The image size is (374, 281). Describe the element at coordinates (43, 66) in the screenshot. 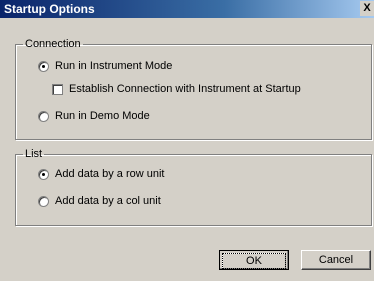

I see `instrument-mode-radio` at that location.